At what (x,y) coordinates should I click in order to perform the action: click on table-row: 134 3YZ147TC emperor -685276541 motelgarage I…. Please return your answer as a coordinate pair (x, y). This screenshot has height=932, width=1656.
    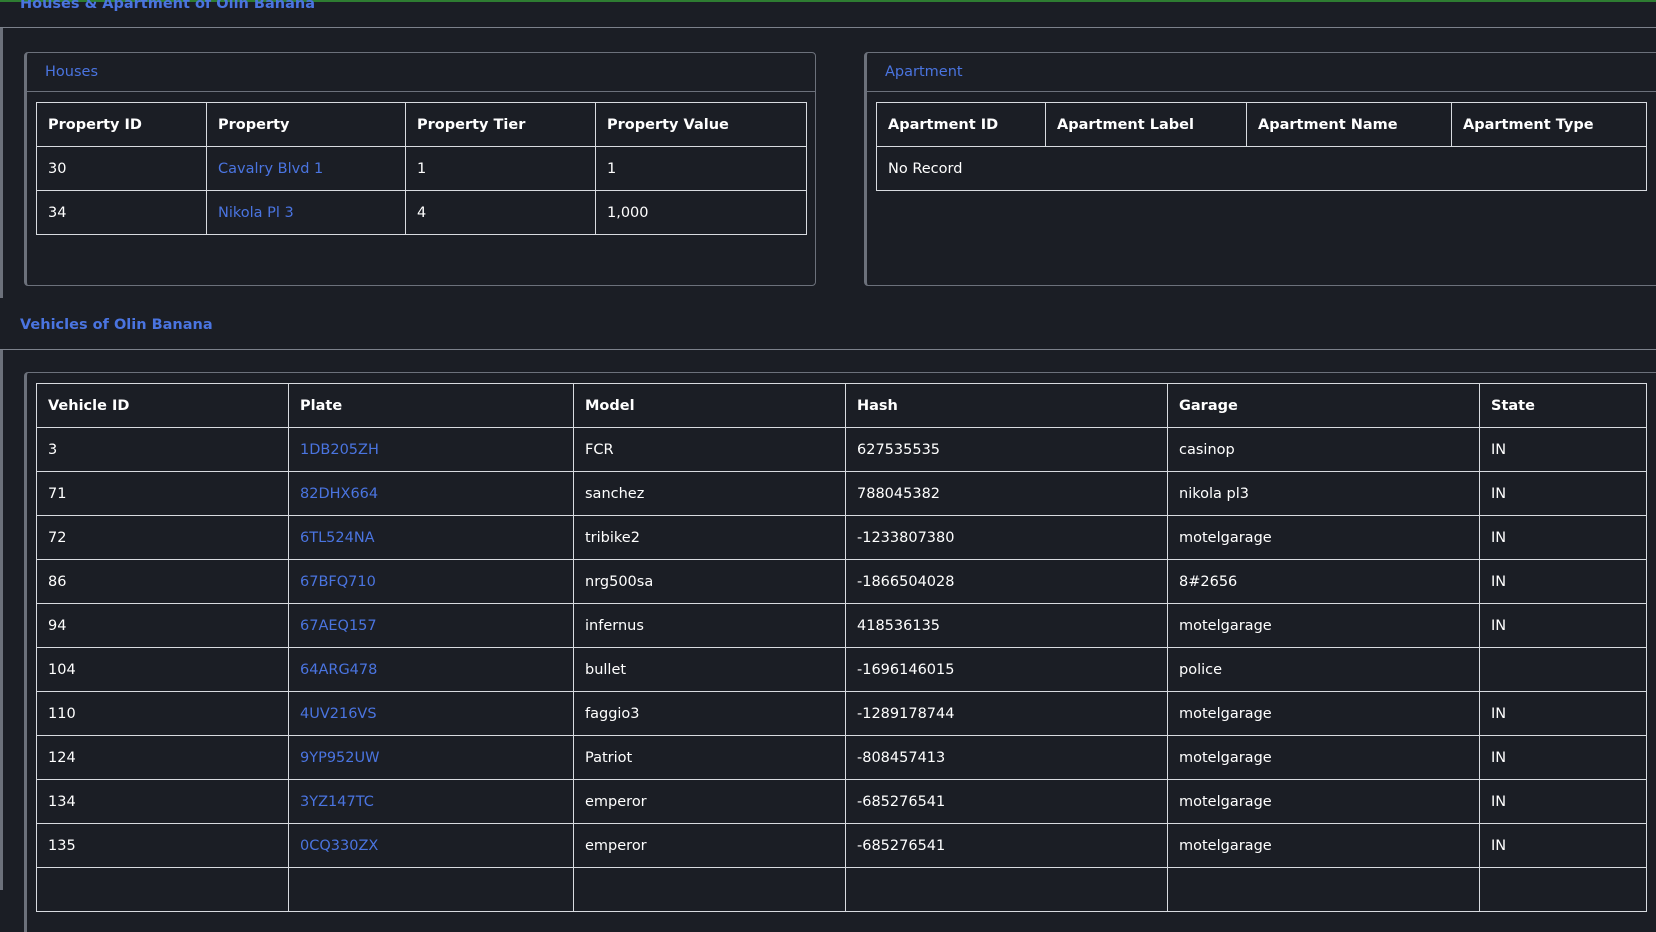
    Looking at the image, I should click on (841, 801).